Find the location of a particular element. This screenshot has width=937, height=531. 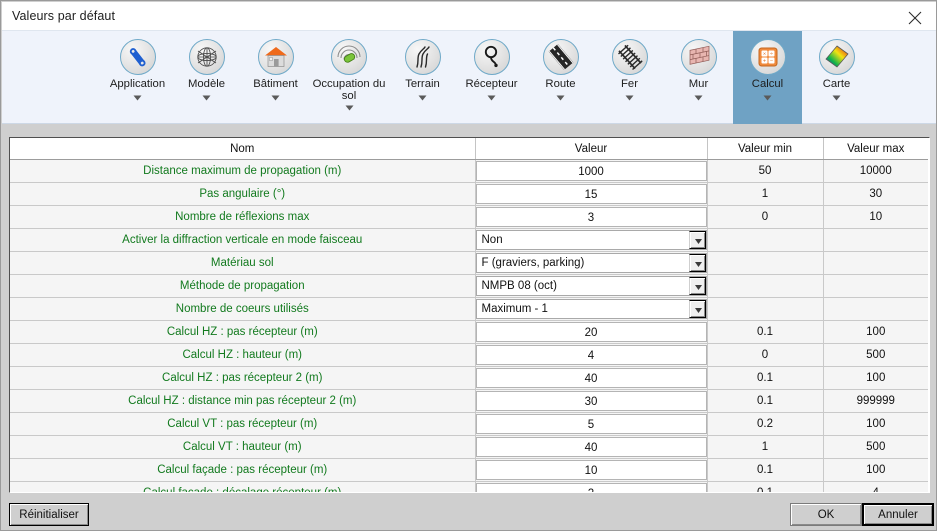

row-name: Distance maximum de propagation (m) is located at coordinates (243, 171).